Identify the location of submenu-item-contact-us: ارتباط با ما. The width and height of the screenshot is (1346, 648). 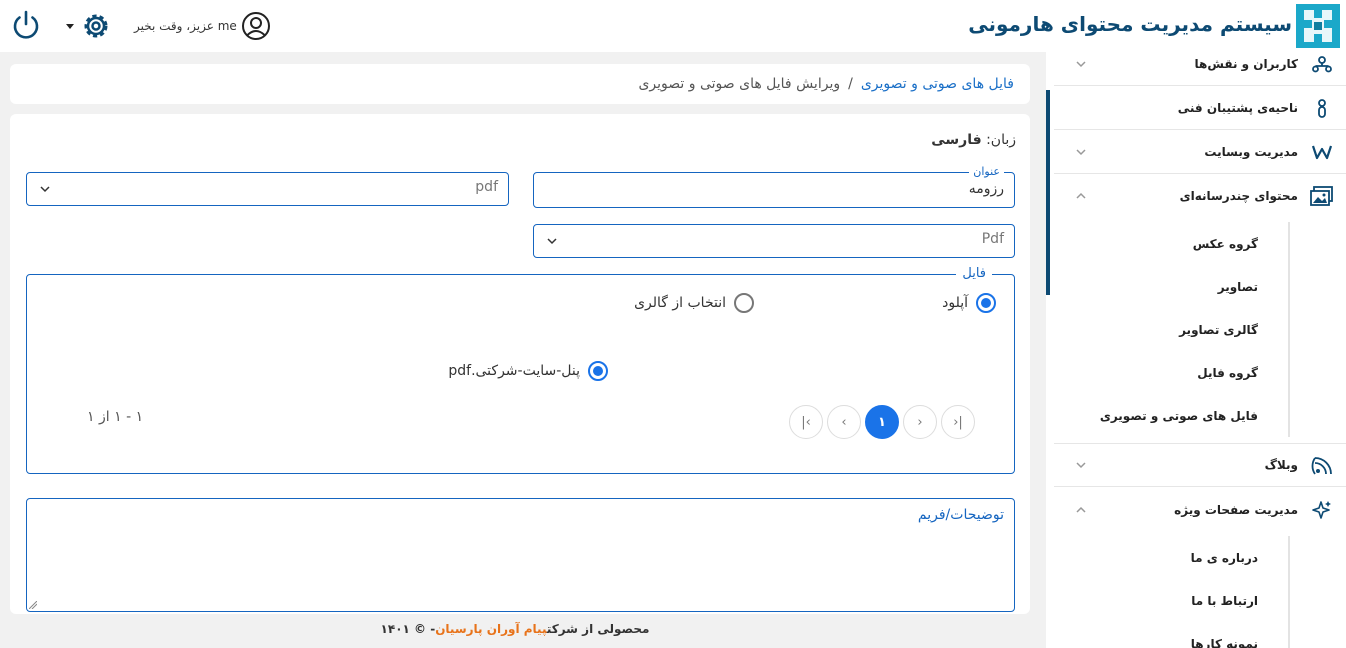
(1239, 600).